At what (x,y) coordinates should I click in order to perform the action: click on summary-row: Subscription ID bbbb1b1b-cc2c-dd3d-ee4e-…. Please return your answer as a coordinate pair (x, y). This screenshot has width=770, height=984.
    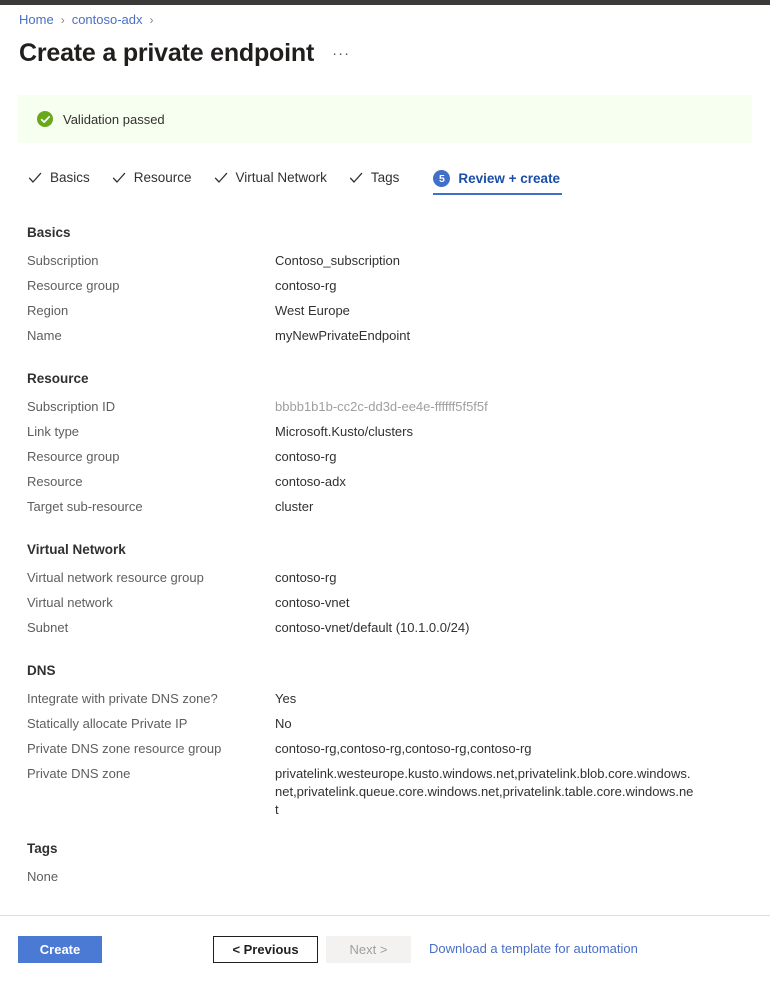
    Looking at the image, I should click on (384, 407).